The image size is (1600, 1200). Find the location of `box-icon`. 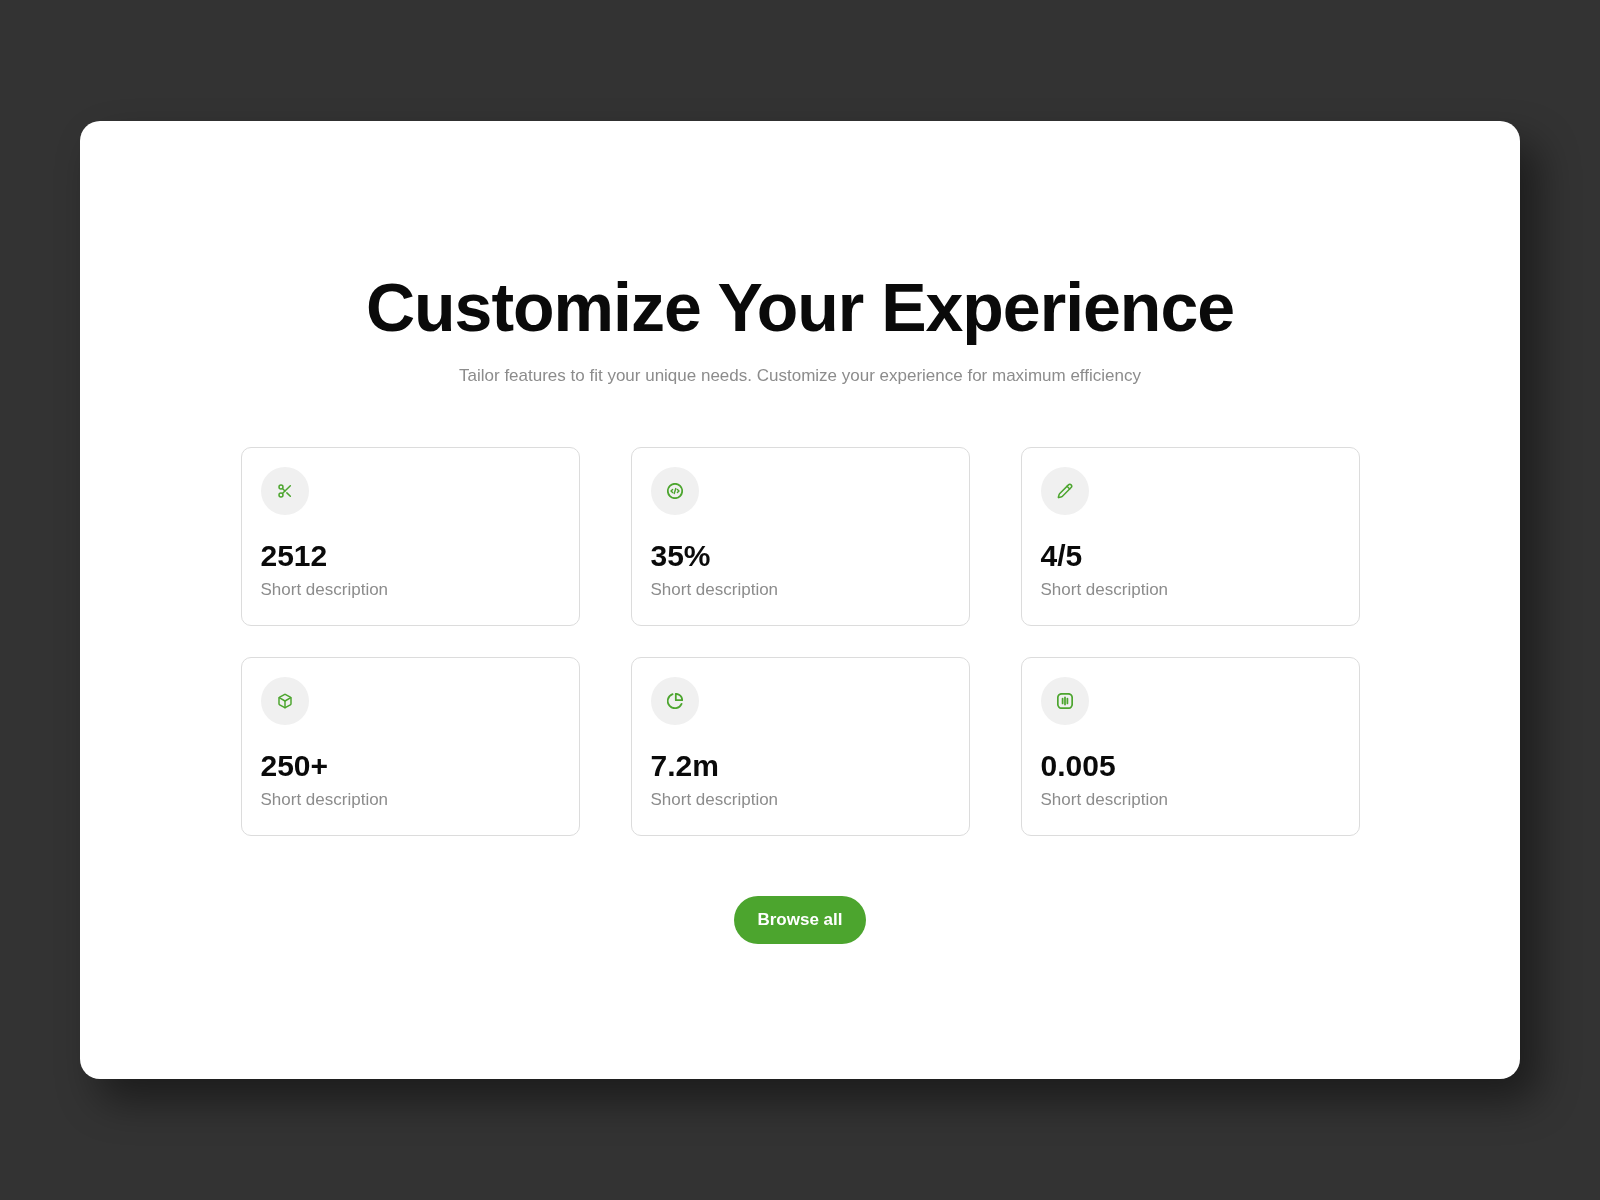

box-icon is located at coordinates (284, 701).